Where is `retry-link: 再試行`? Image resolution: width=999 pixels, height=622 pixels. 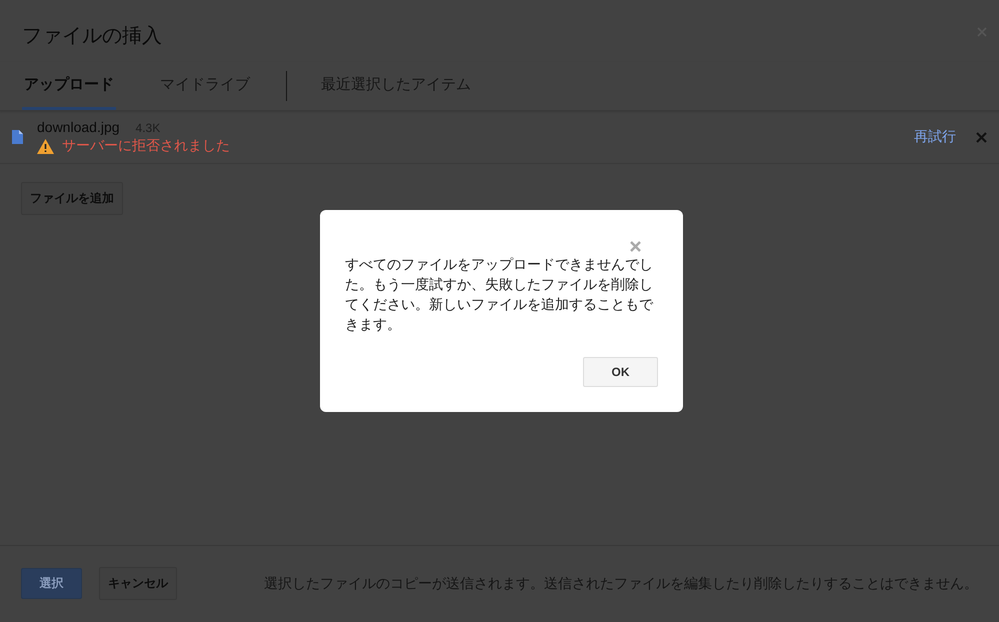
retry-link: 再試行 is located at coordinates (935, 137).